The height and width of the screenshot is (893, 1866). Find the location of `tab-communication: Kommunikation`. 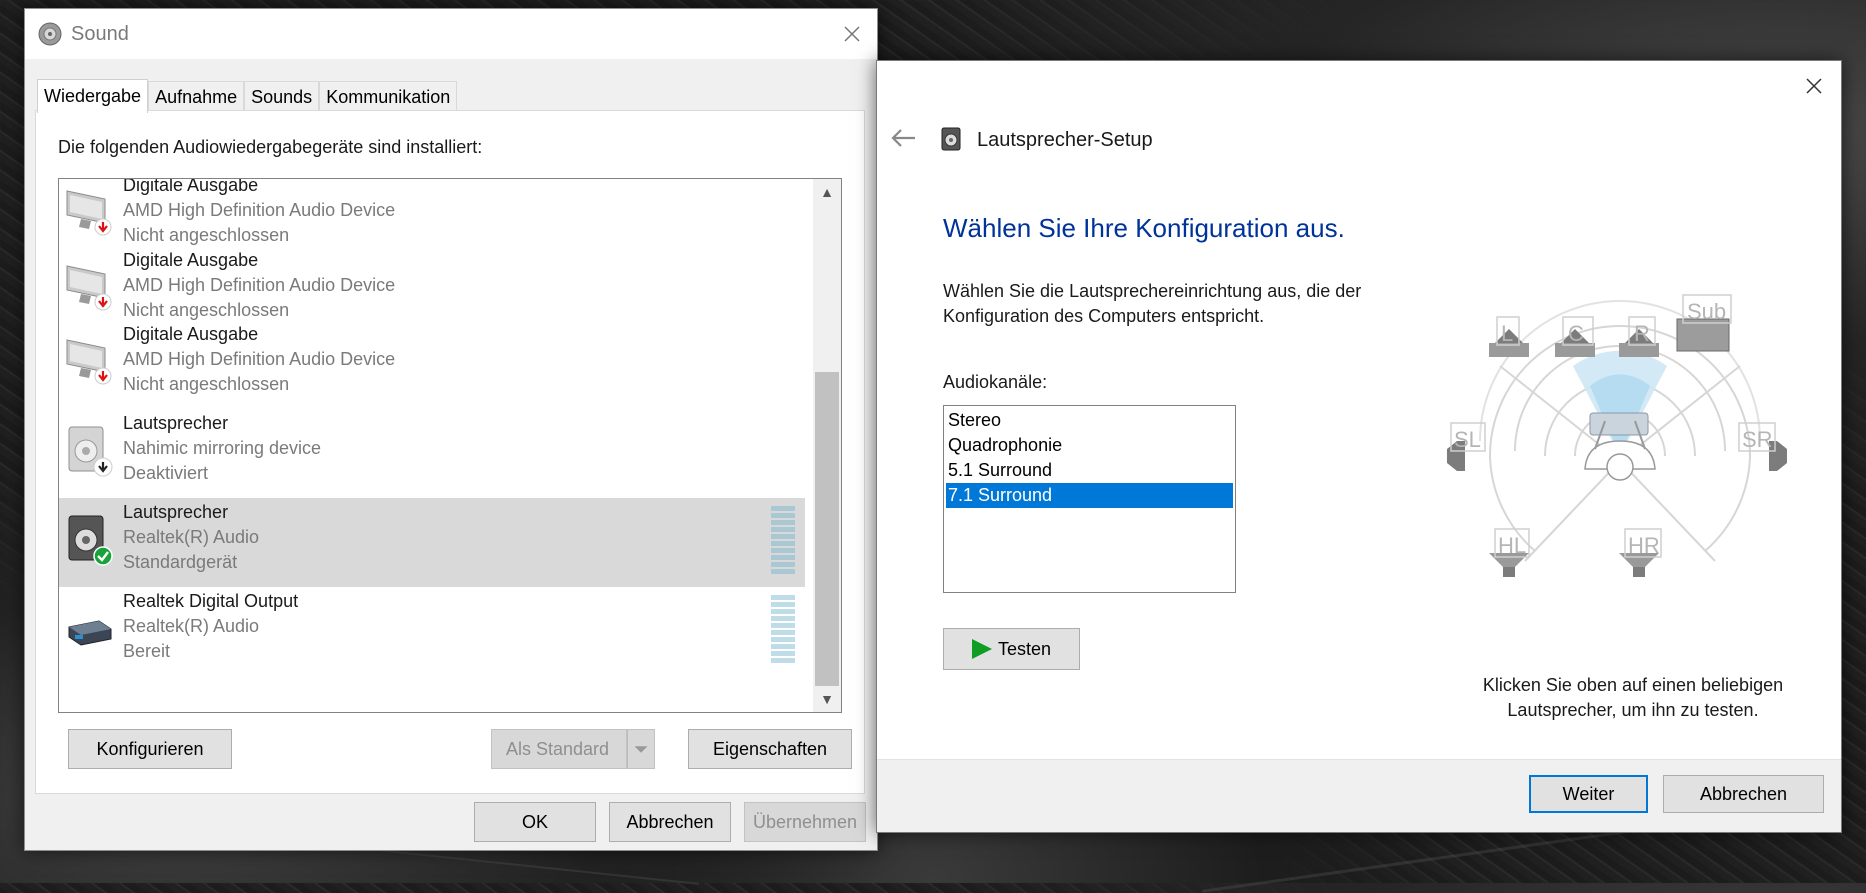

tab-communication: Kommunikation is located at coordinates (388, 97).